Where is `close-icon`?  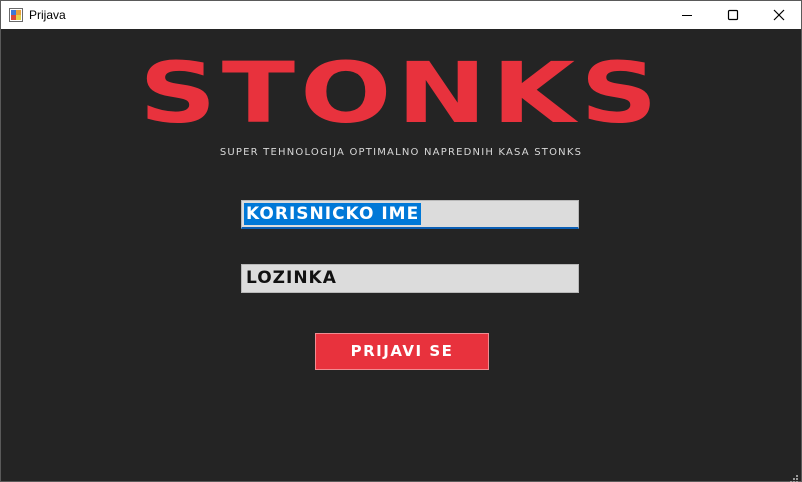 close-icon is located at coordinates (779, 15).